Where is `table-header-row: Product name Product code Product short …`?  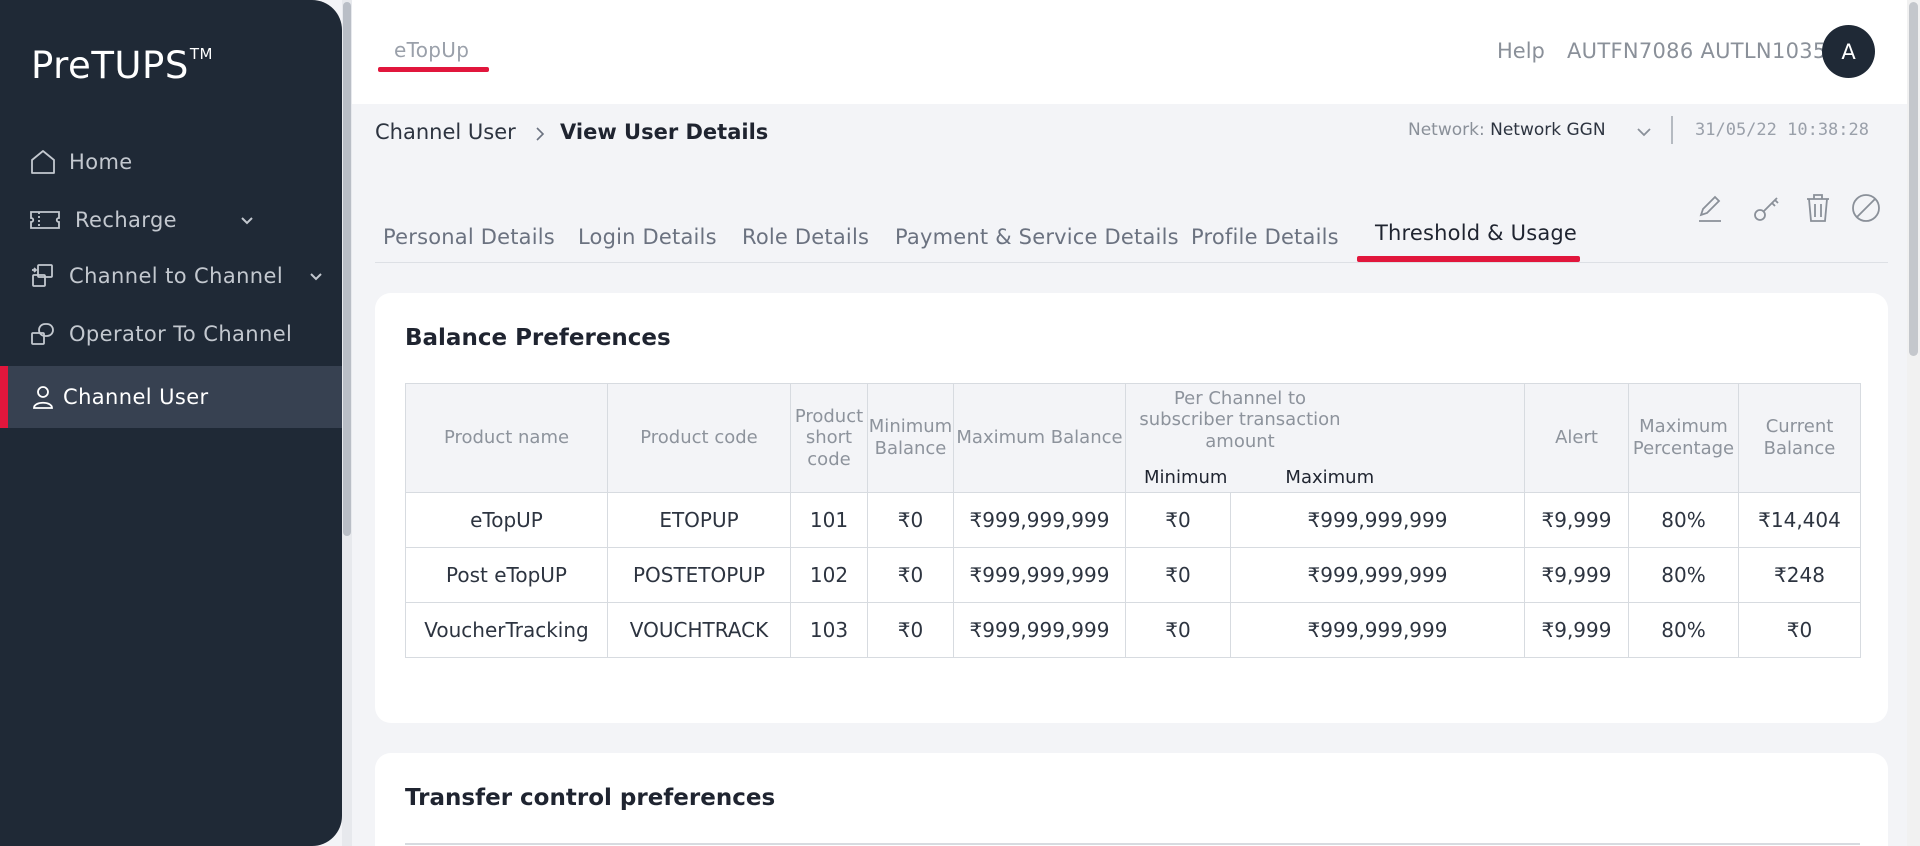
table-header-row: Product name Product code Product short … is located at coordinates (1133, 438).